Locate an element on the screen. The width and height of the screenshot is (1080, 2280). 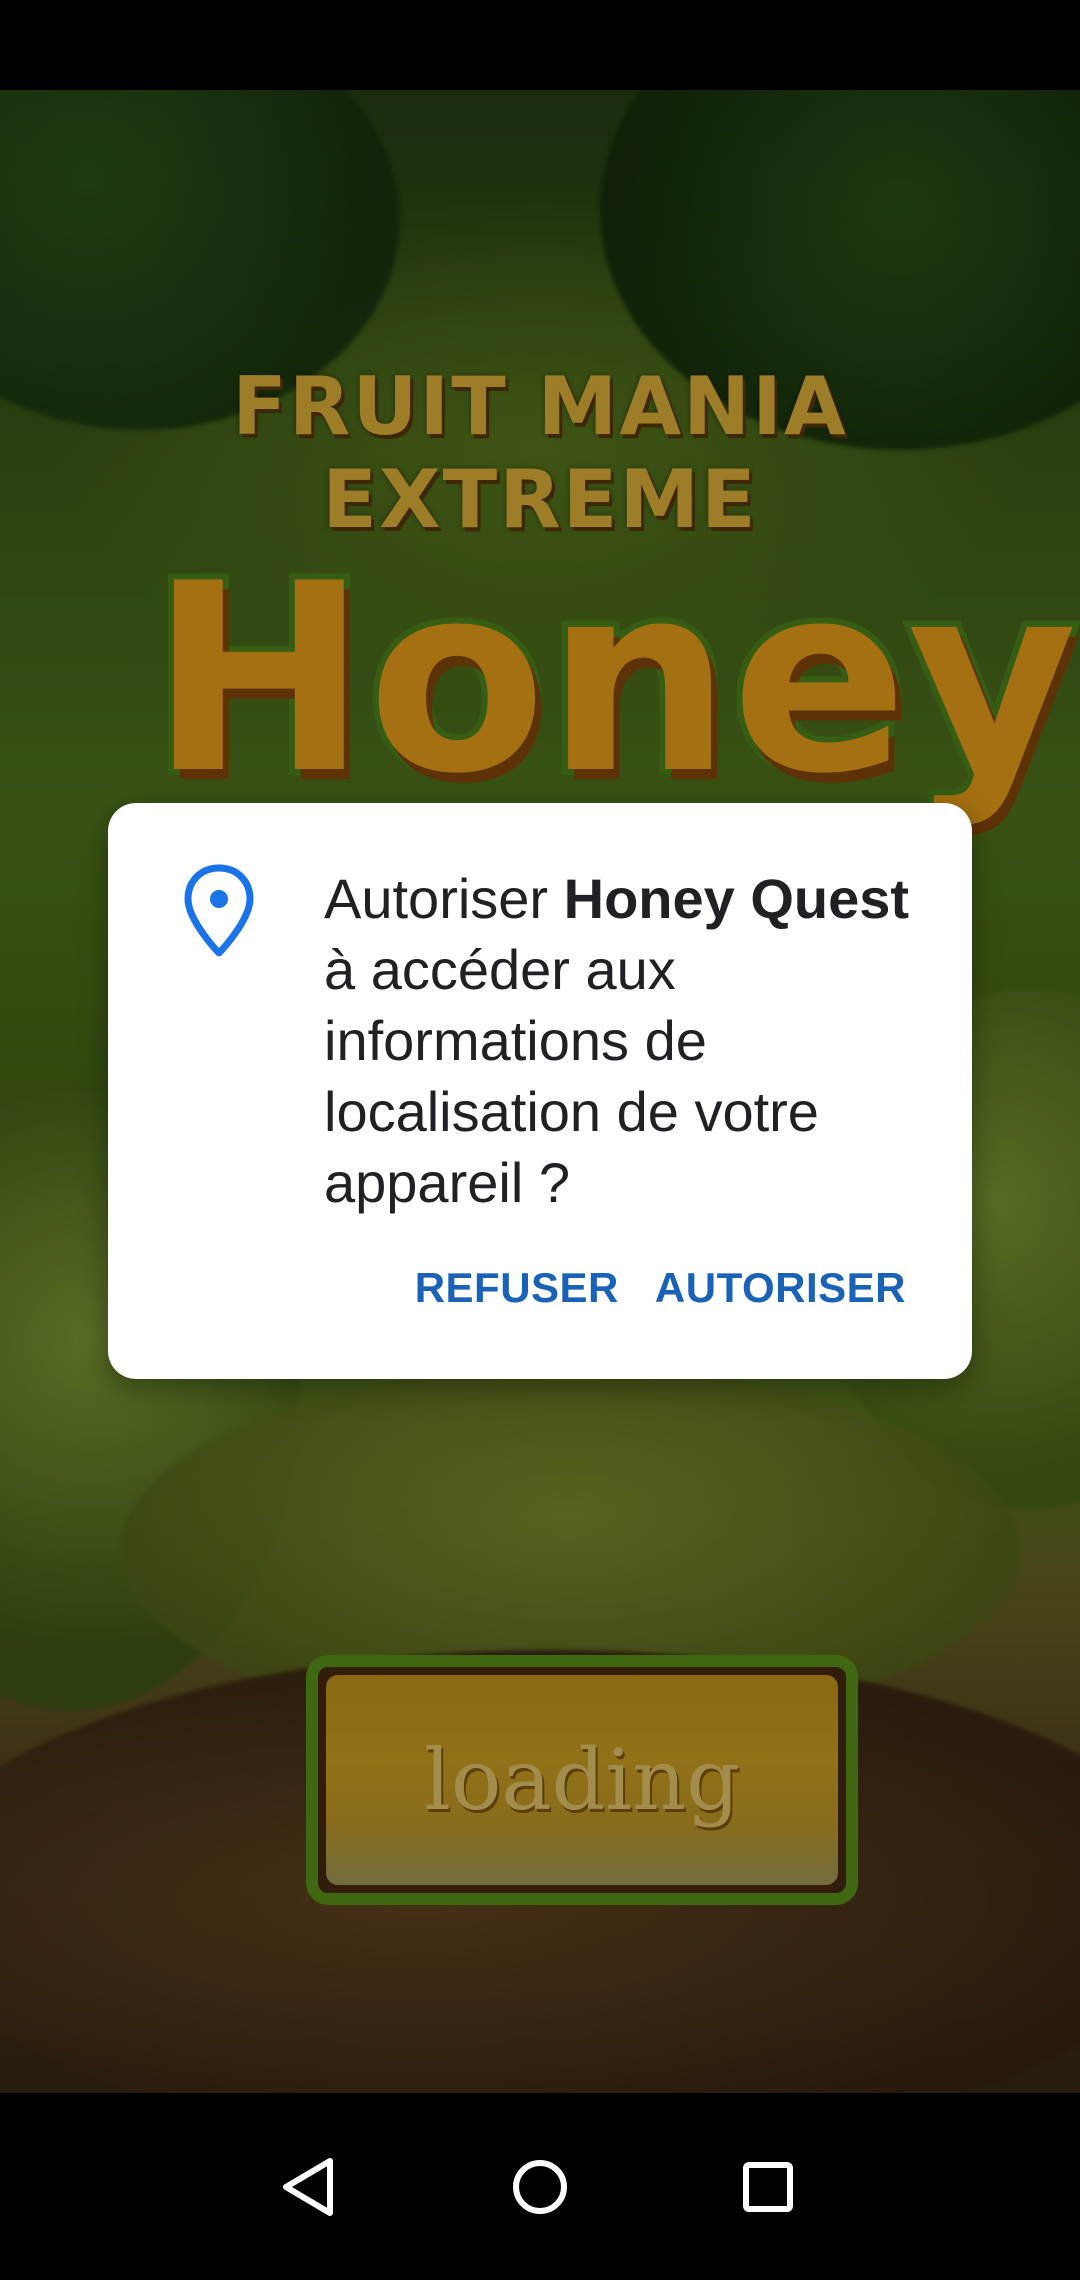
status-bar is located at coordinates (540, 45).